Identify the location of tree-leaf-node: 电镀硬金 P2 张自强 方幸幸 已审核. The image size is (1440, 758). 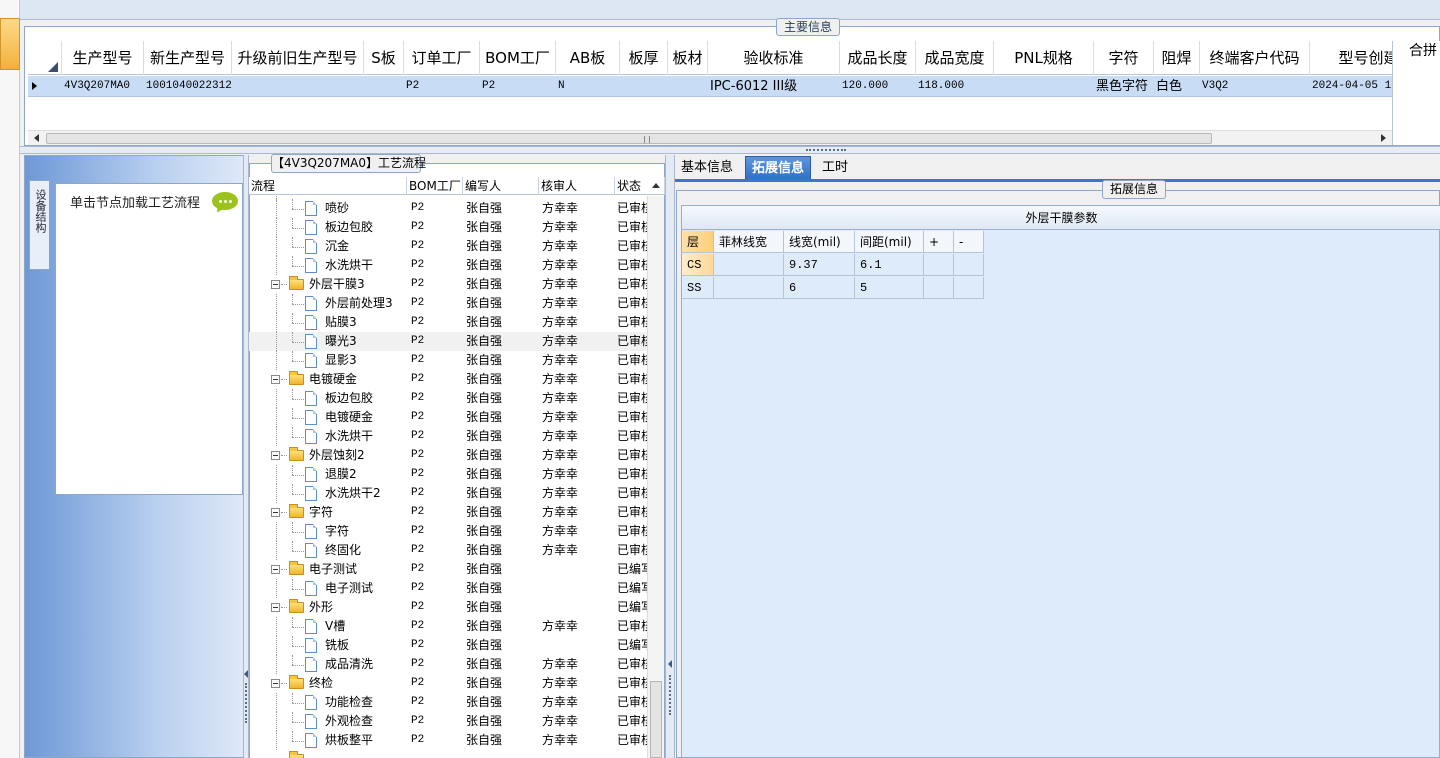
(448, 417).